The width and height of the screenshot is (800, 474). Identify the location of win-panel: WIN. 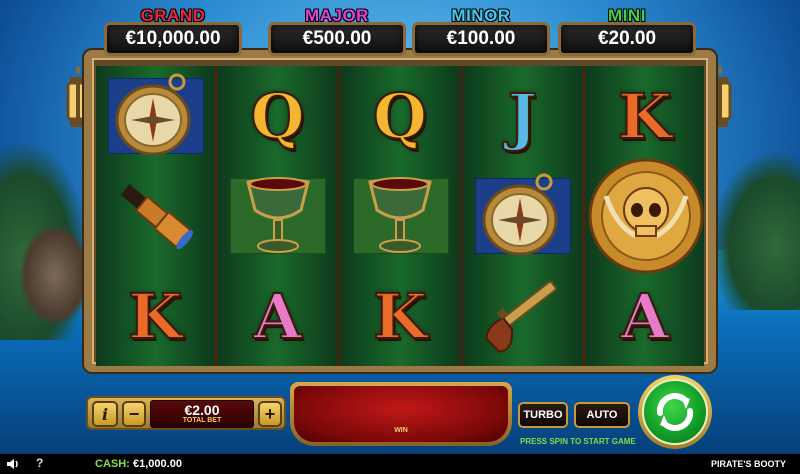
(401, 414).